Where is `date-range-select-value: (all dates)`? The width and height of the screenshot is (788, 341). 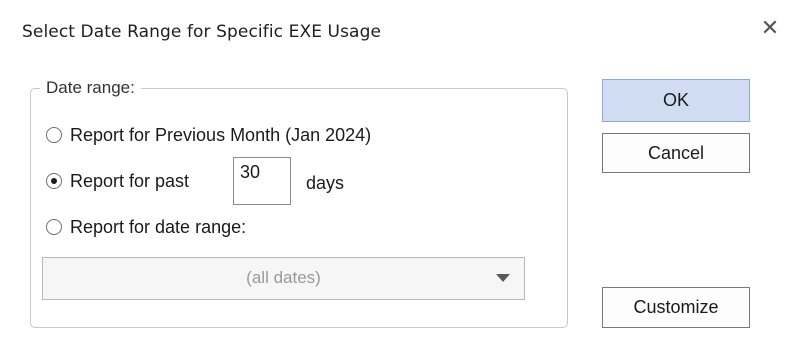
date-range-select-value: (all dates) is located at coordinates (283, 277).